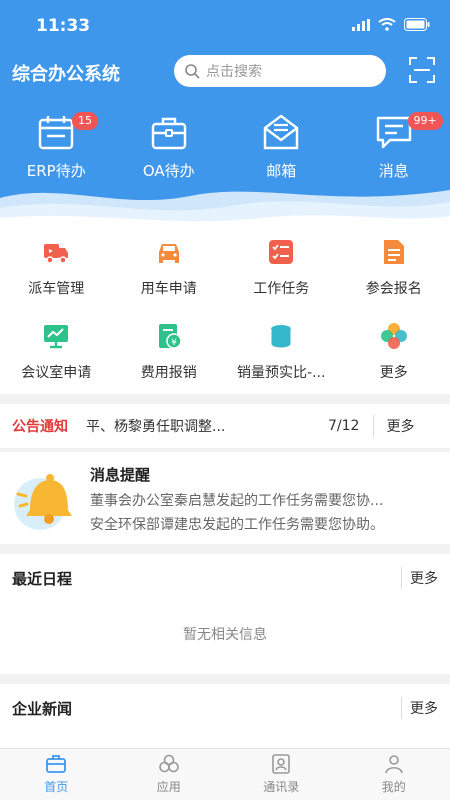  What do you see at coordinates (168, 253) in the screenshot?
I see `car-icon` at bounding box center [168, 253].